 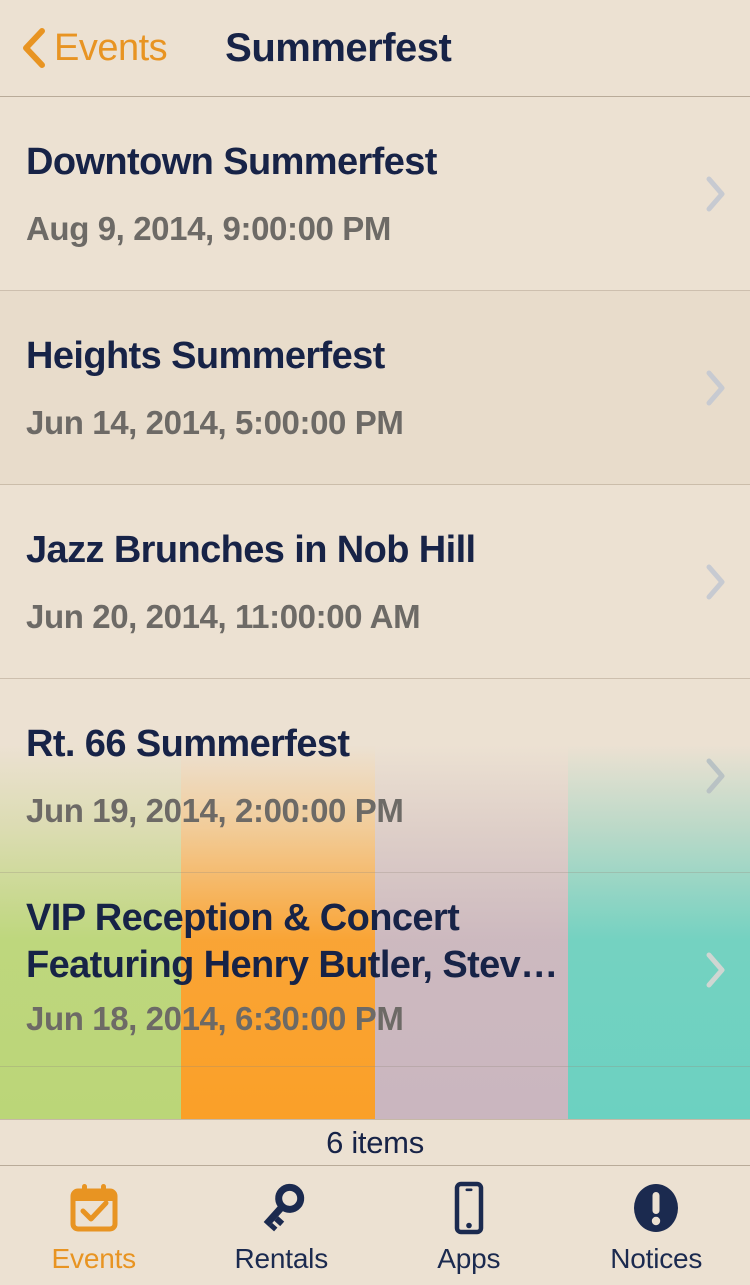 I want to click on tab-apps: Apps, so click(x=469, y=1225).